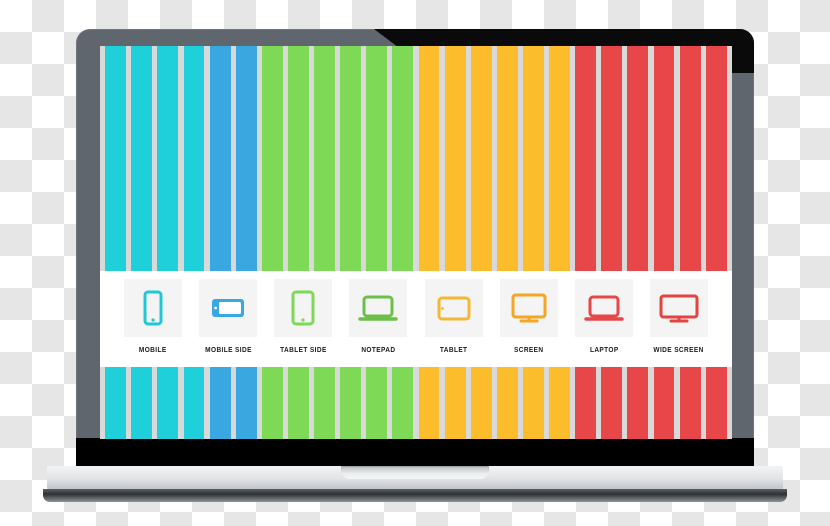  I want to click on device-cell-tablet-side: TABLET SIDE, so click(303, 312).